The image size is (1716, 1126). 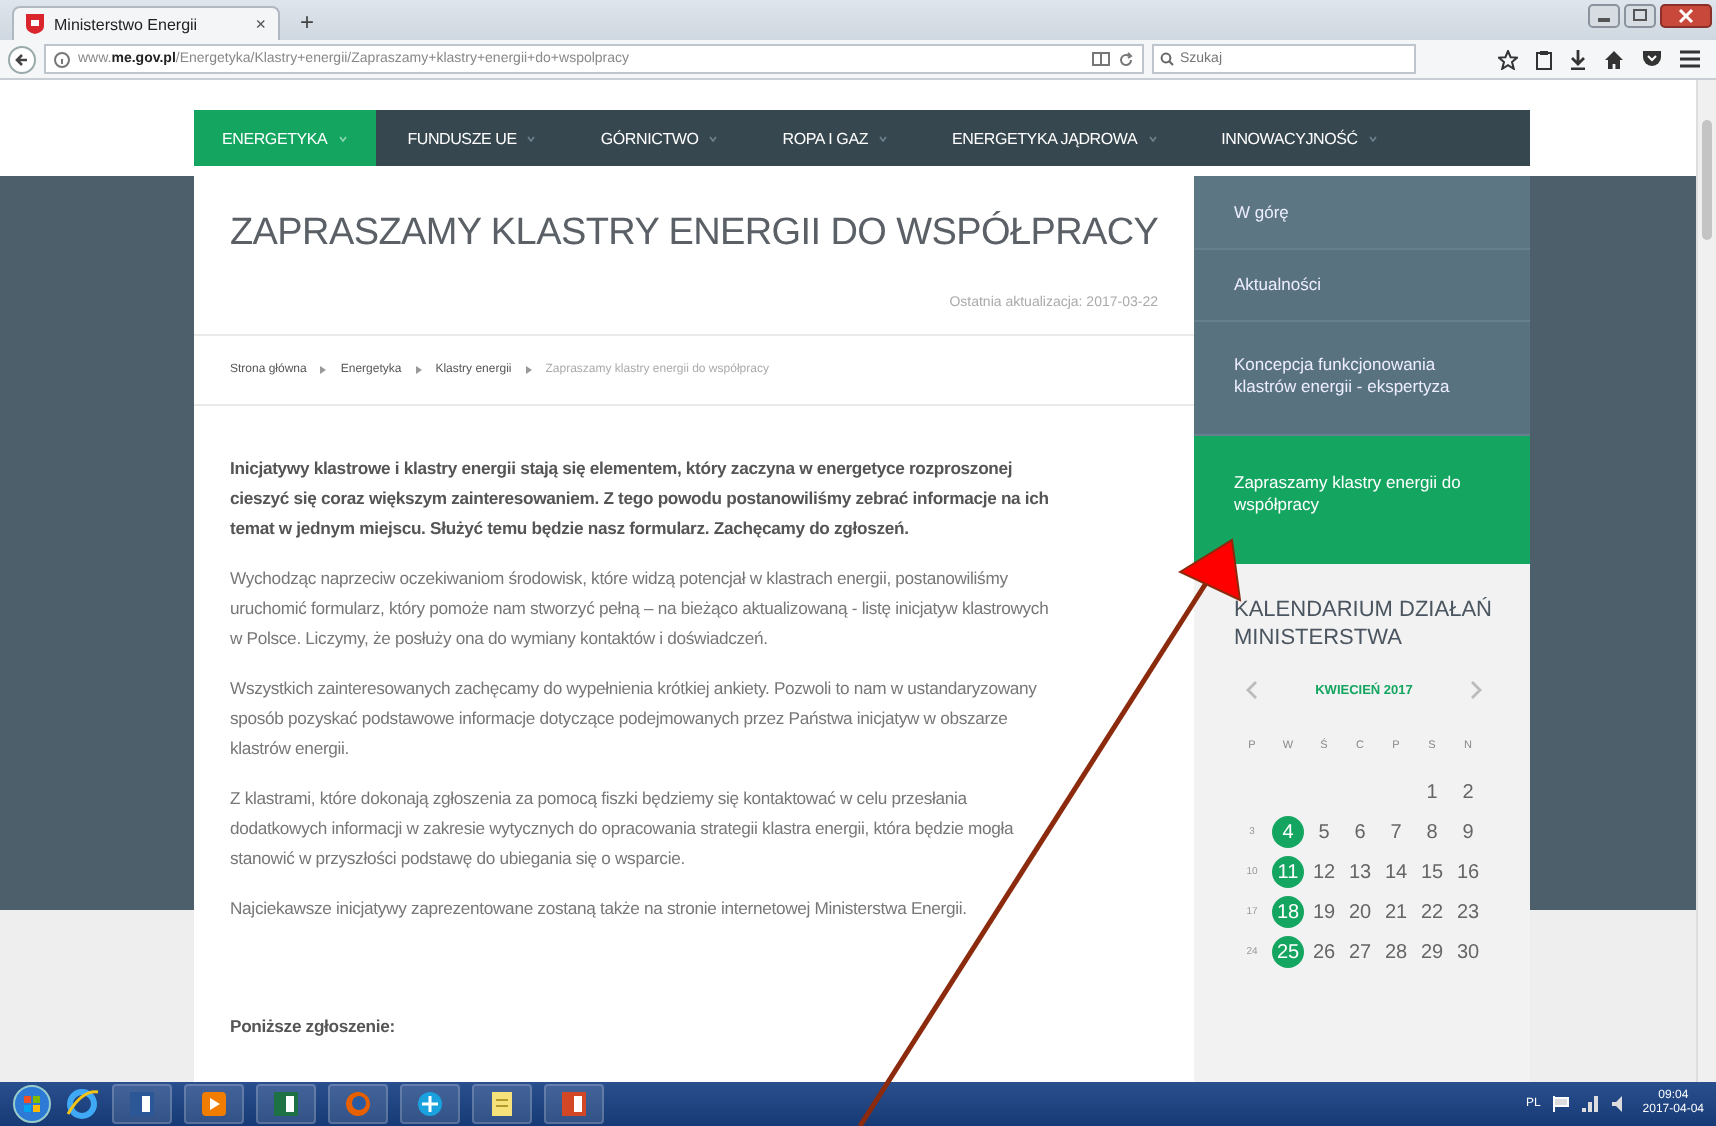 I want to click on document-app-button, so click(x=142, y=1104).